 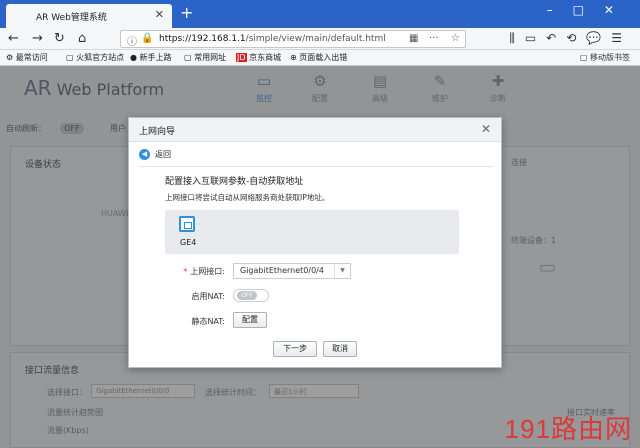 I want to click on forward-arrow-icon: →, so click(x=37, y=38).